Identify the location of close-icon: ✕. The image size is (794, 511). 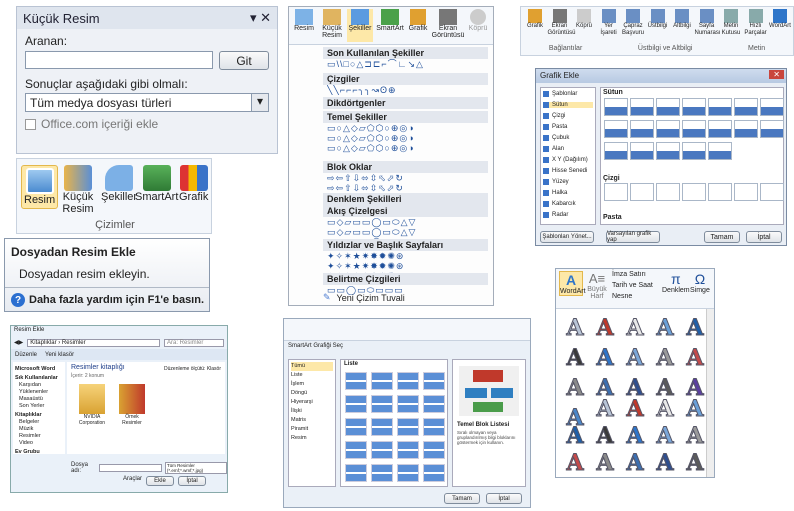
(776, 74).